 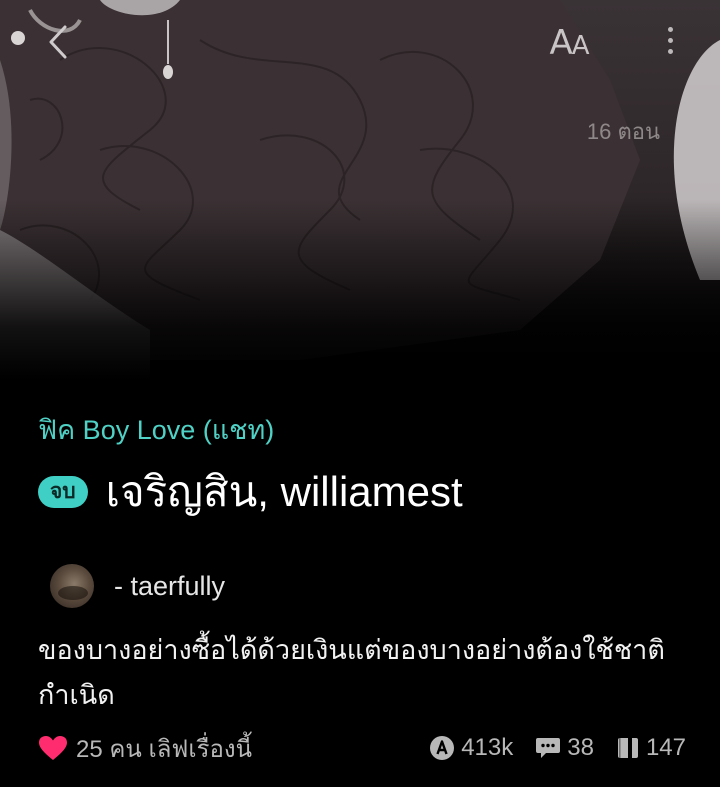 I want to click on love-button: 25 คน เลิฟเรื่องนี้, so click(x=145, y=748).